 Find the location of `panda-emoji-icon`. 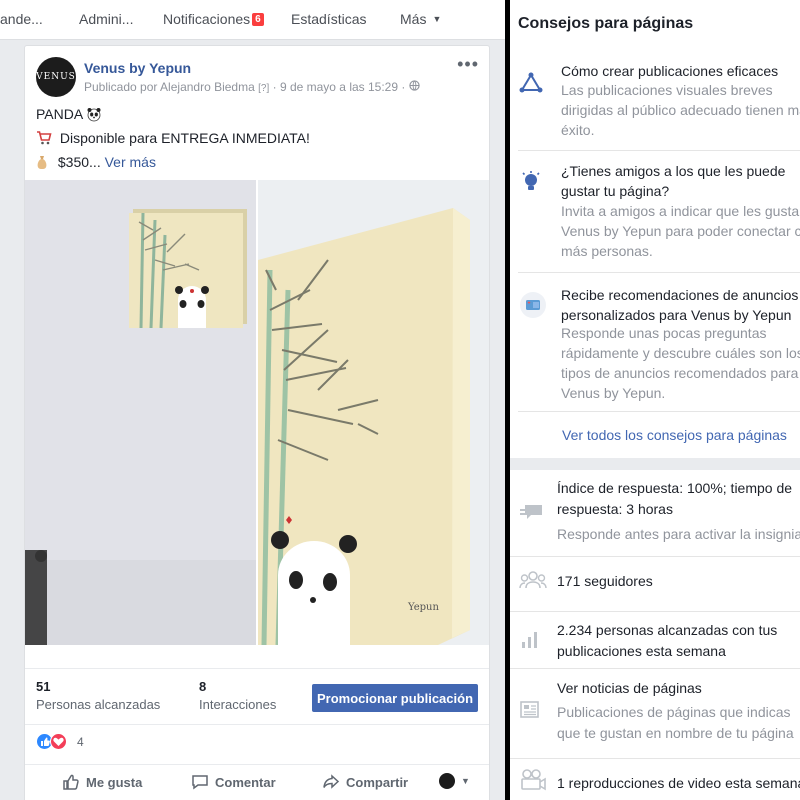

panda-emoji-icon is located at coordinates (94, 114).